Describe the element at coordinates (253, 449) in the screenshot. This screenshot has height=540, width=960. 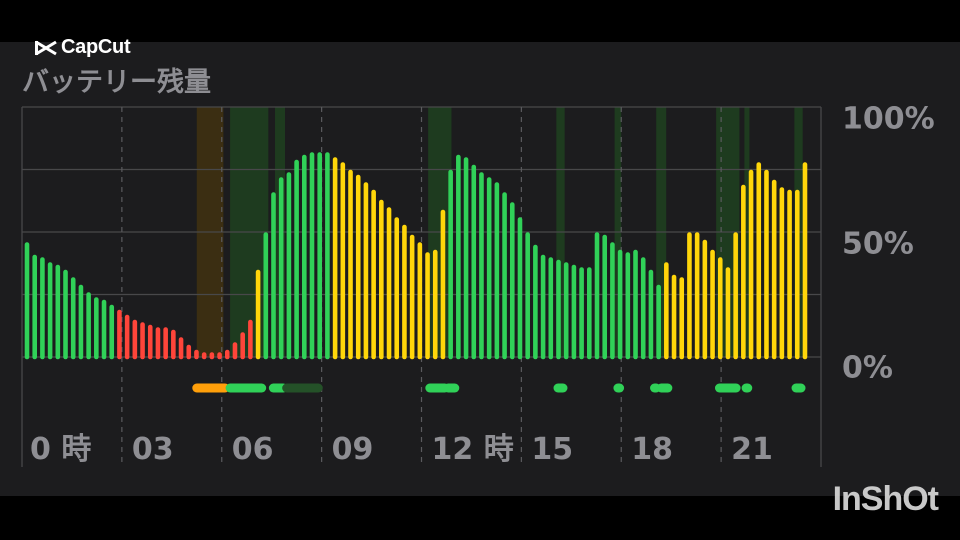
I see `x-tick-label: 06` at that location.